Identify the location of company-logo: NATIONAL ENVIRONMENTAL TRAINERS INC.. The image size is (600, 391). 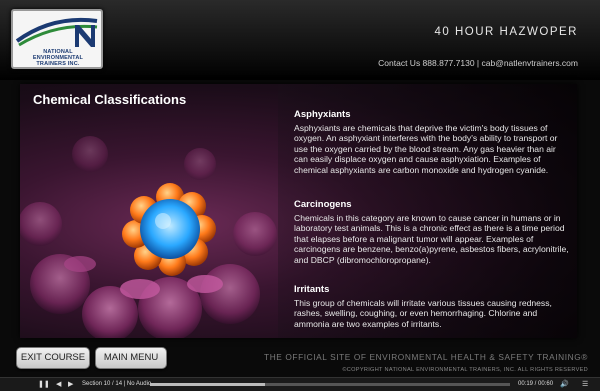
(57, 39).